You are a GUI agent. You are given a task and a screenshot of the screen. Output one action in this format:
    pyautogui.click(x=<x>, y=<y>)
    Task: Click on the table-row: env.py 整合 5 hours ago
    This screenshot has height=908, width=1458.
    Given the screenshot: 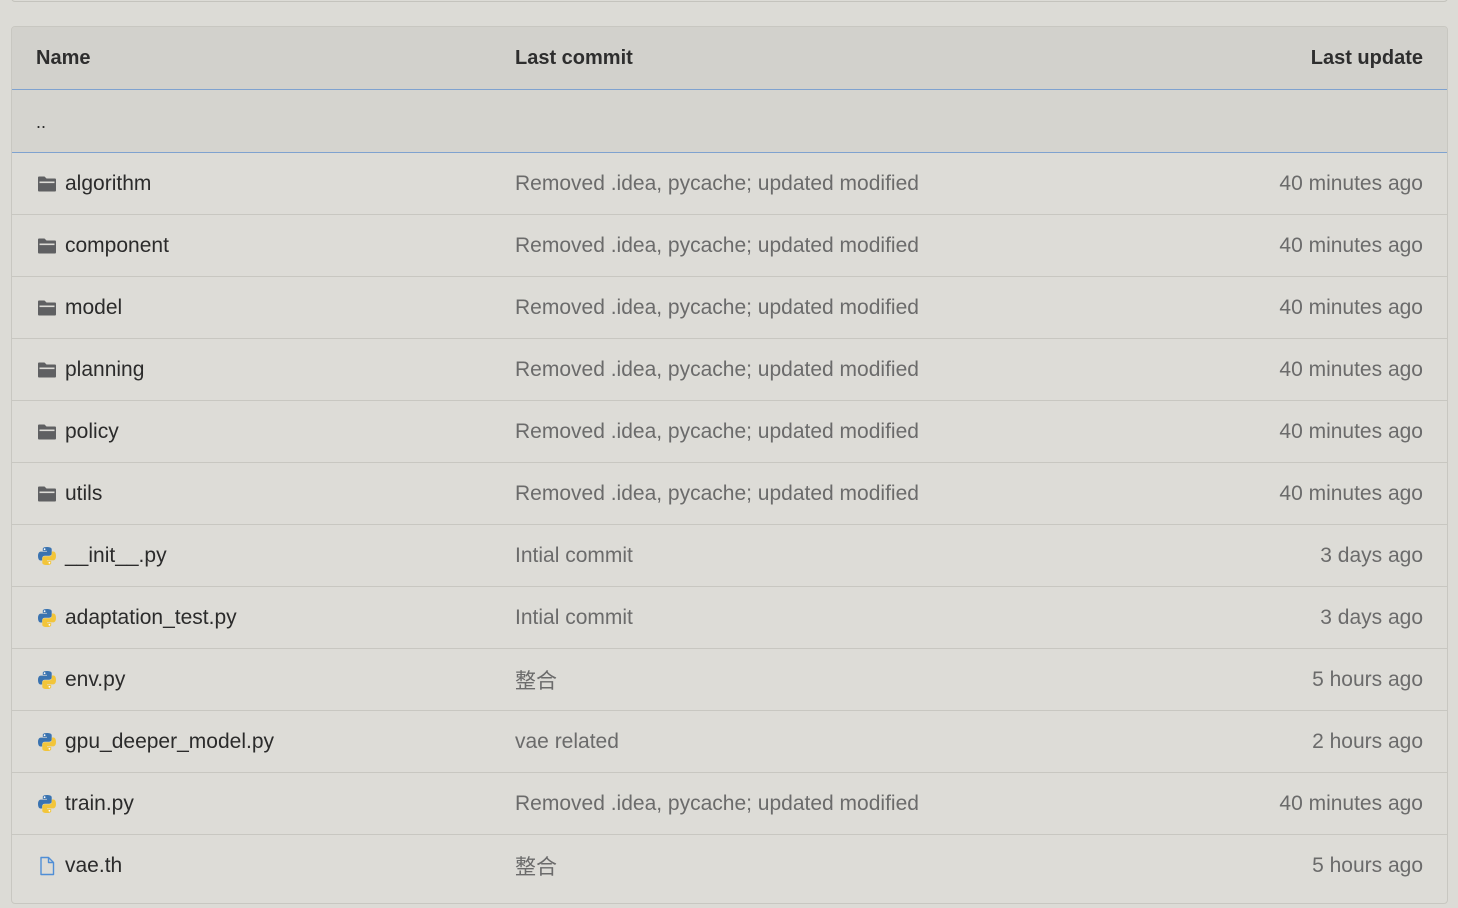 What is the action you would take?
    pyautogui.click(x=729, y=680)
    